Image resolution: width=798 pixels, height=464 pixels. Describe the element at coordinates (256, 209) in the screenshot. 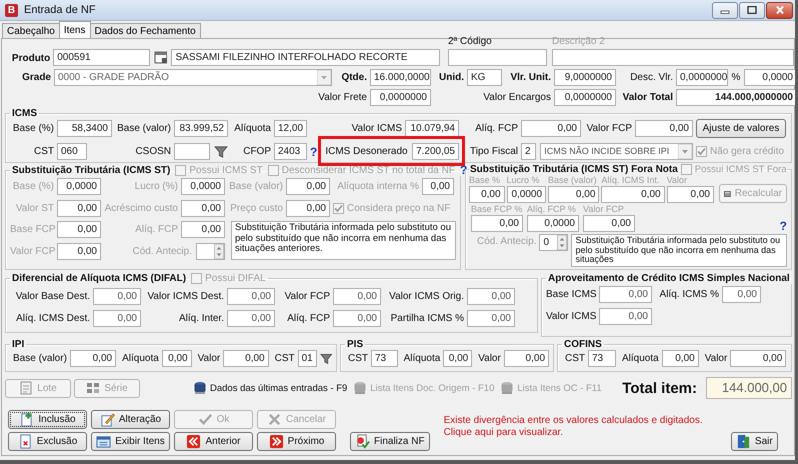

I see `field-label: Preço custo` at that location.